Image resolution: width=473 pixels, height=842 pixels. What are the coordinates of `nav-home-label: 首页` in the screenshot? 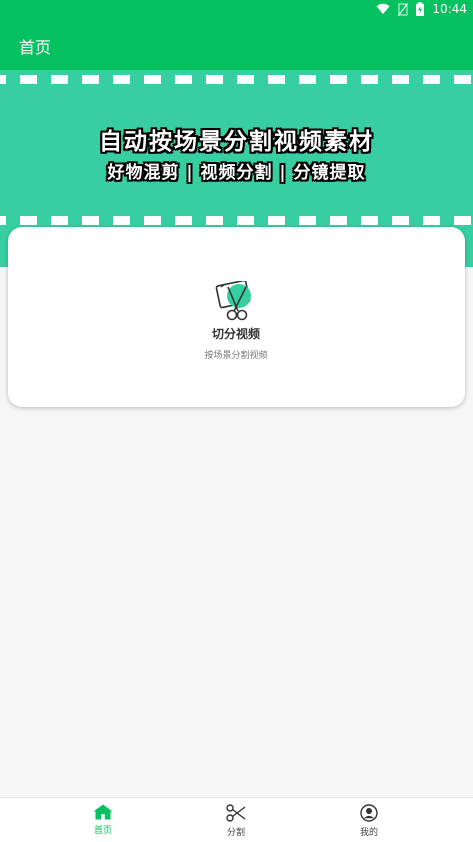 It's located at (102, 831).